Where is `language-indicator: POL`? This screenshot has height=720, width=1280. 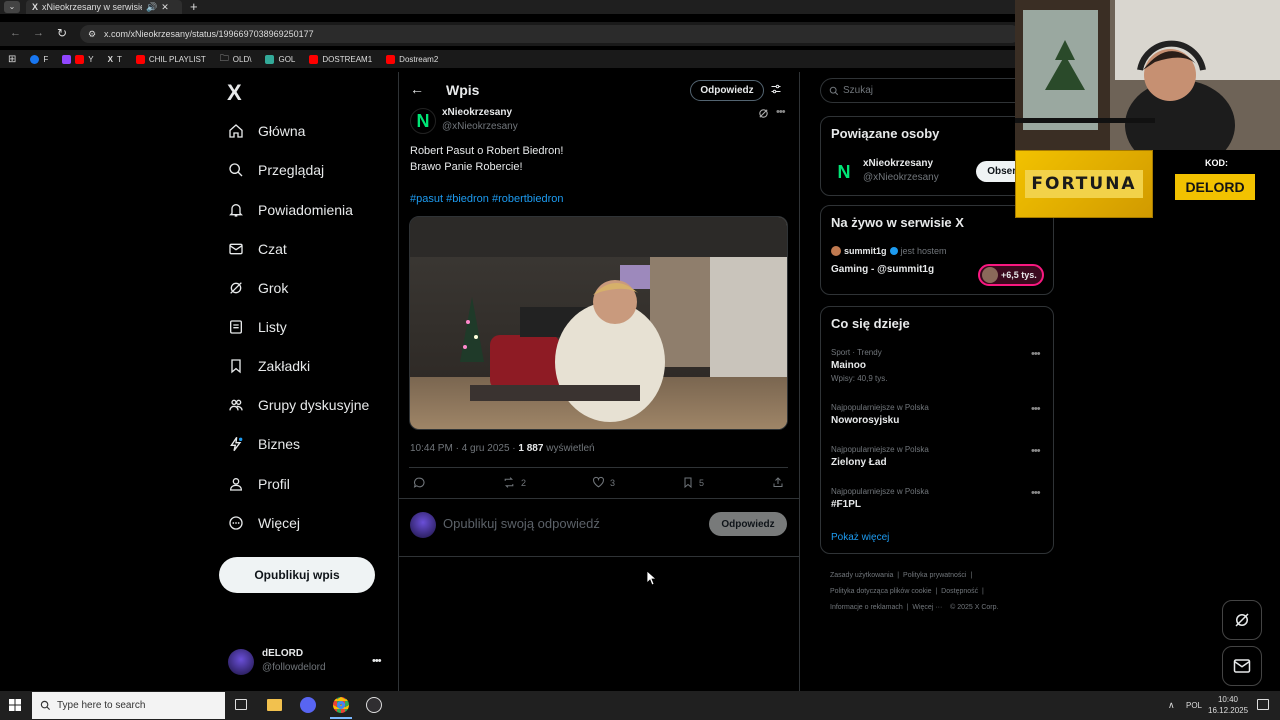 language-indicator: POL is located at coordinates (1194, 705).